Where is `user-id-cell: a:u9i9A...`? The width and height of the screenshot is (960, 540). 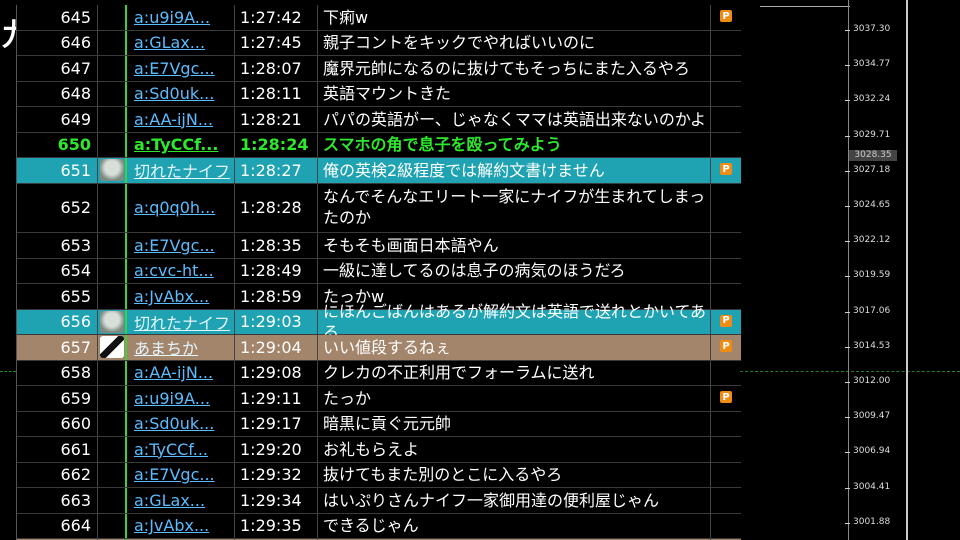 user-id-cell: a:u9i9A... is located at coordinates (182, 17).